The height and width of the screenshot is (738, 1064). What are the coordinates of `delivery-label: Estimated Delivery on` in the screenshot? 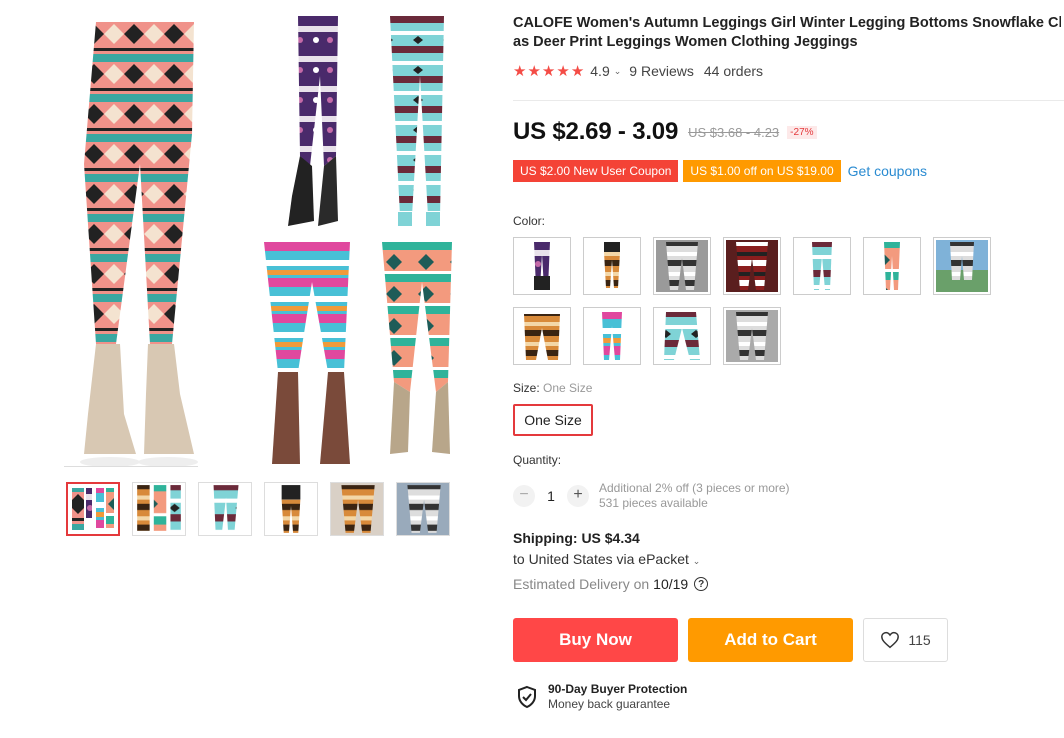 It's located at (581, 584).